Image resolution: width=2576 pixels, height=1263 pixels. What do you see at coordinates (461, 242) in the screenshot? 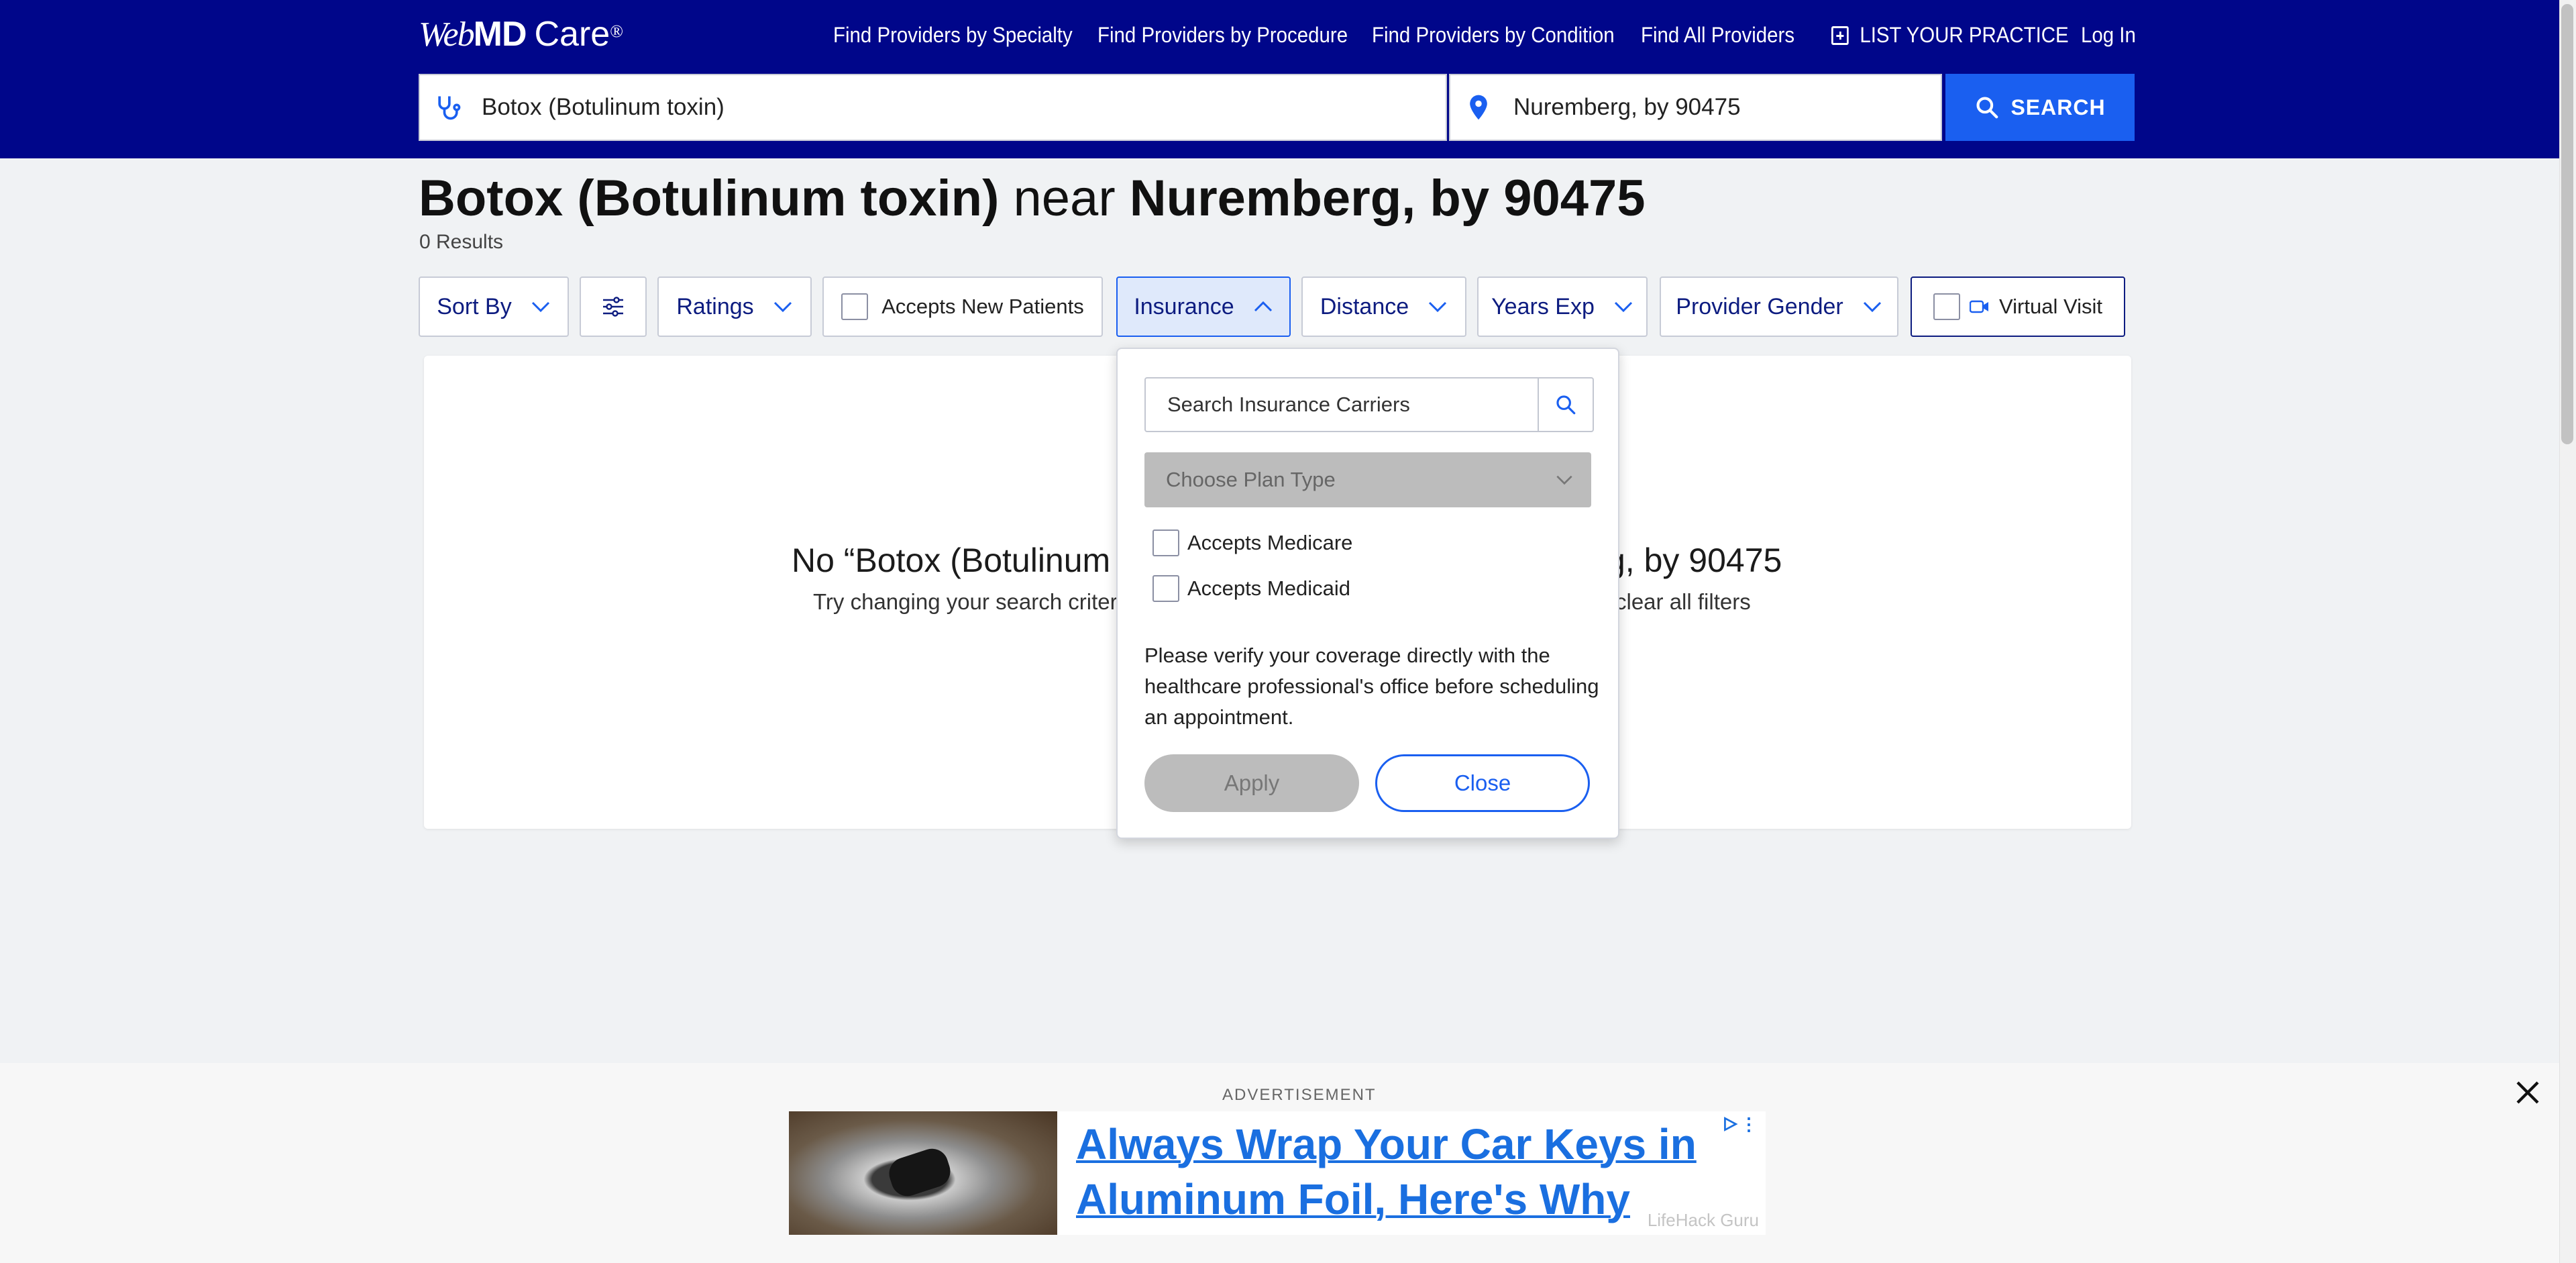
I see `results-count: 0 Results` at bounding box center [461, 242].